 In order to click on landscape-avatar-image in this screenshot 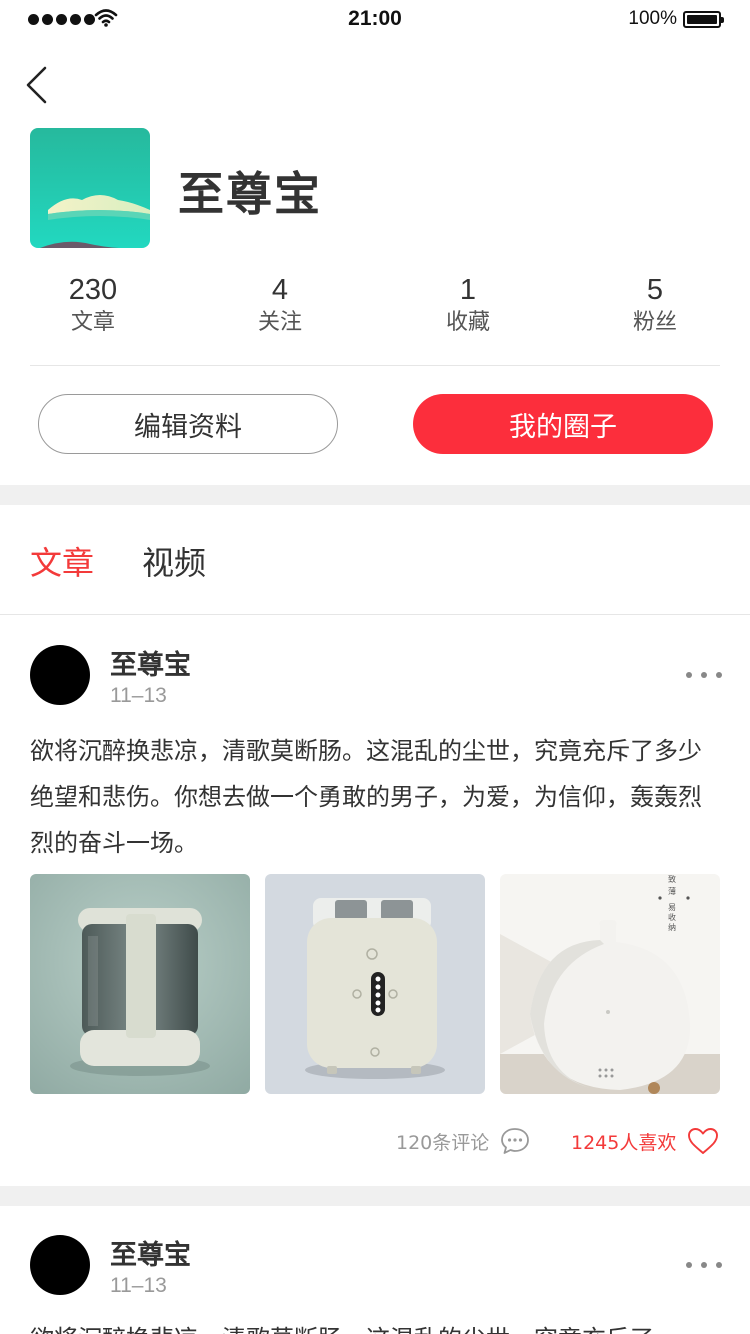, I will do `click(90, 188)`.